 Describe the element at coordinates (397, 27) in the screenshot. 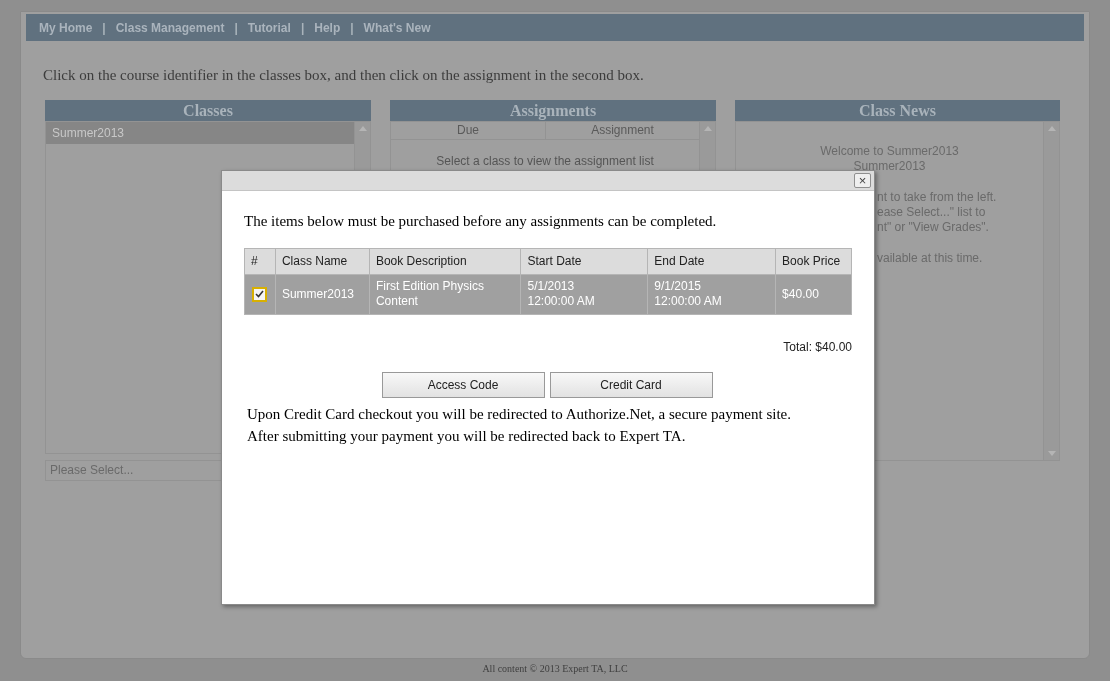

I see `nav-link: What's New` at that location.